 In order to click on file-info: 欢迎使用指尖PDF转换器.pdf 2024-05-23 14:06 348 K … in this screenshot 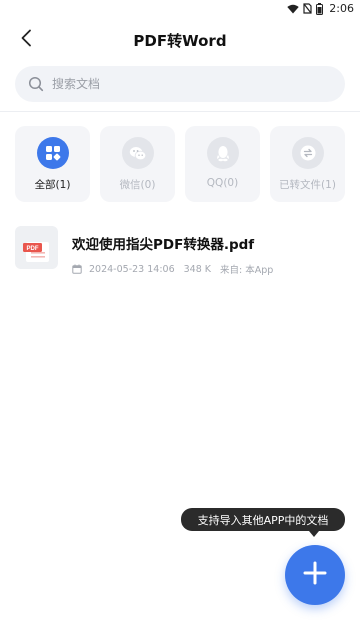, I will do `click(172, 254)`.